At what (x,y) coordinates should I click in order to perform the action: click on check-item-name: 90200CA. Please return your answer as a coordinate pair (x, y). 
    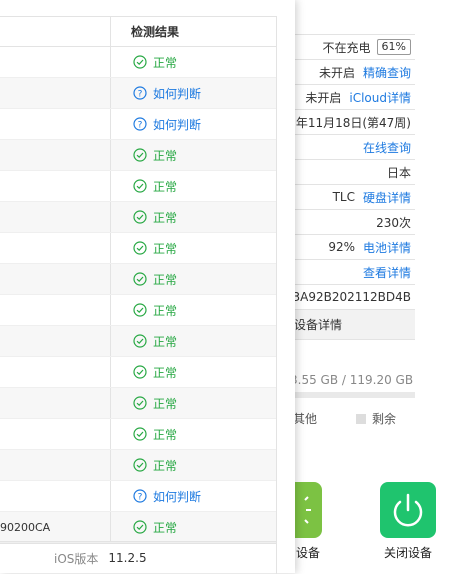
    Looking at the image, I should click on (25, 527).